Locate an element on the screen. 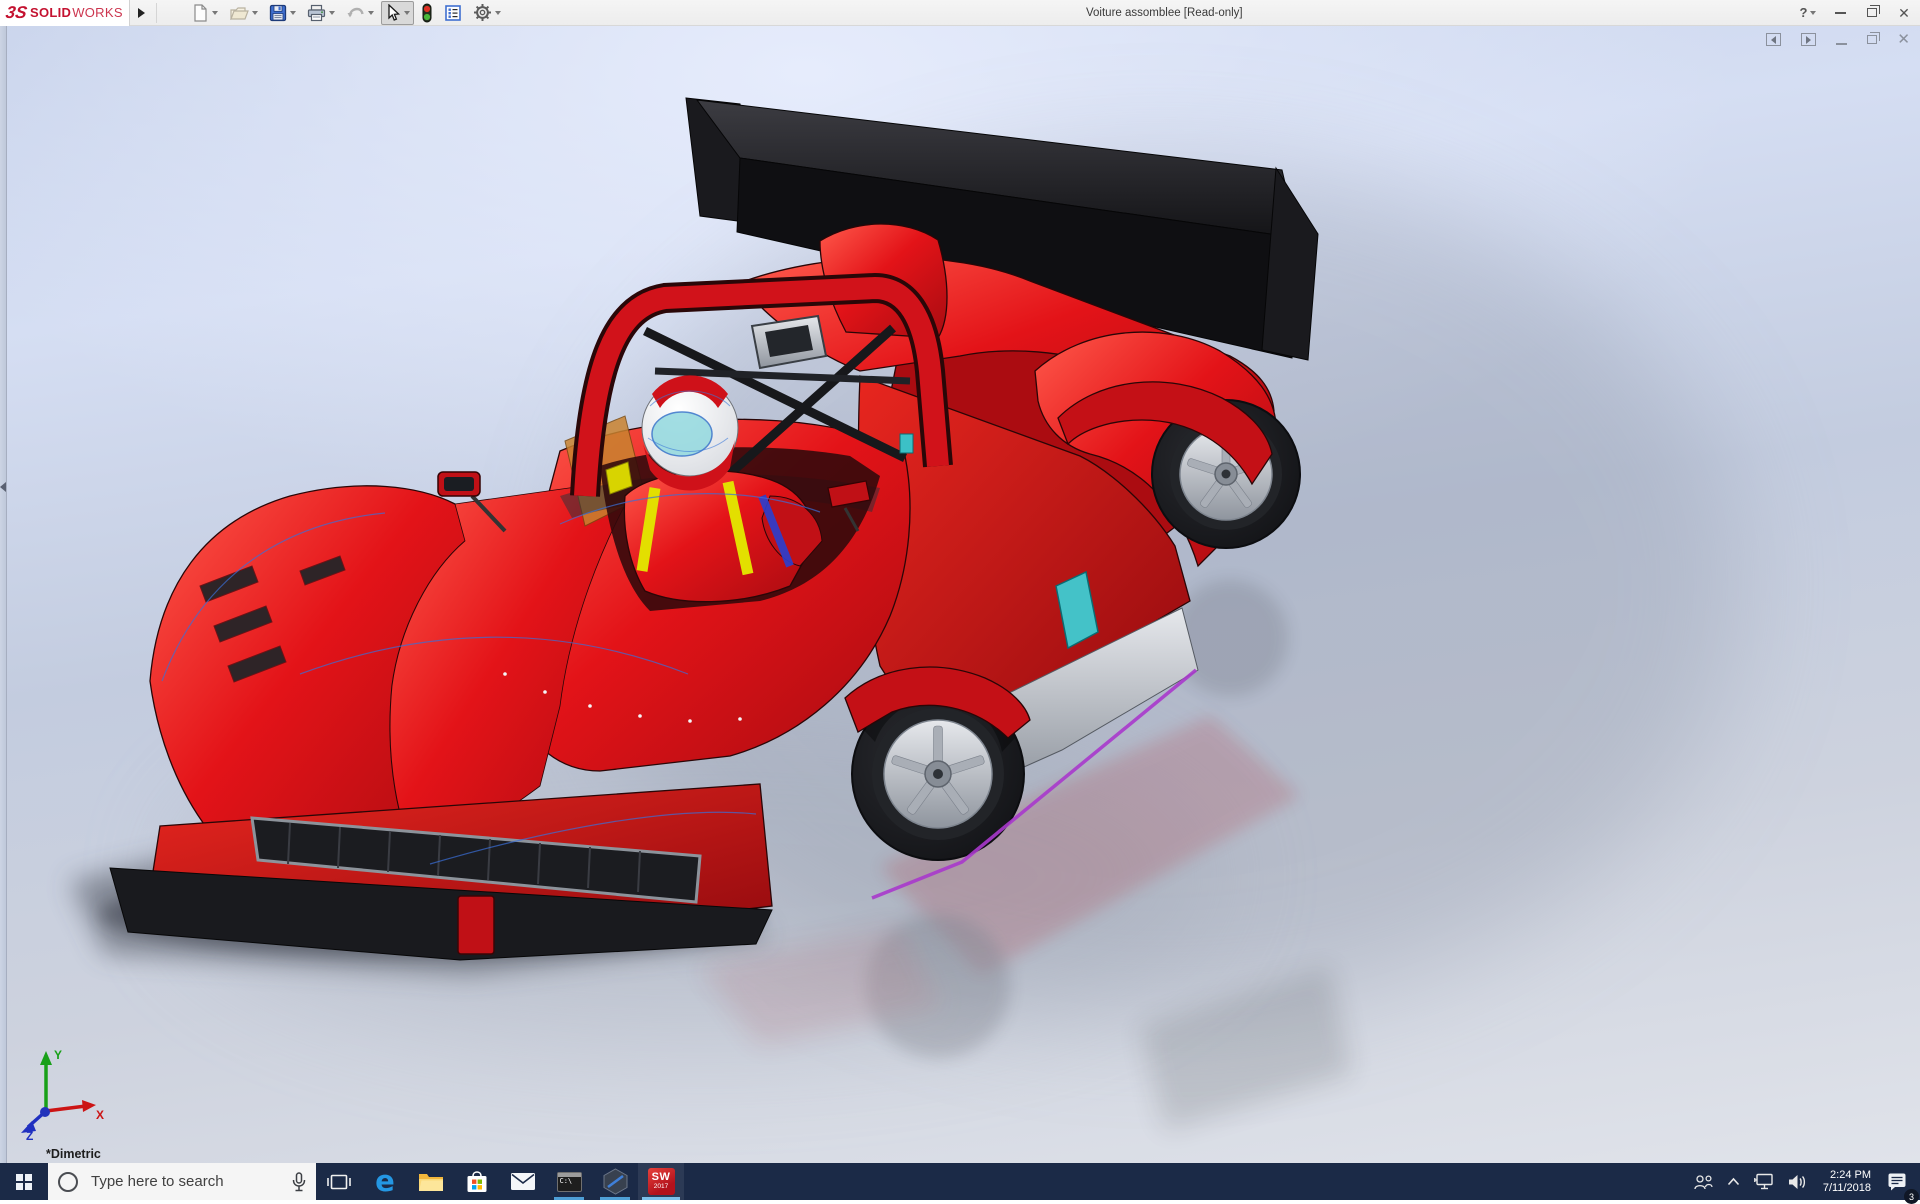  3ds-logo-mark: 3S is located at coordinates (17, 12).